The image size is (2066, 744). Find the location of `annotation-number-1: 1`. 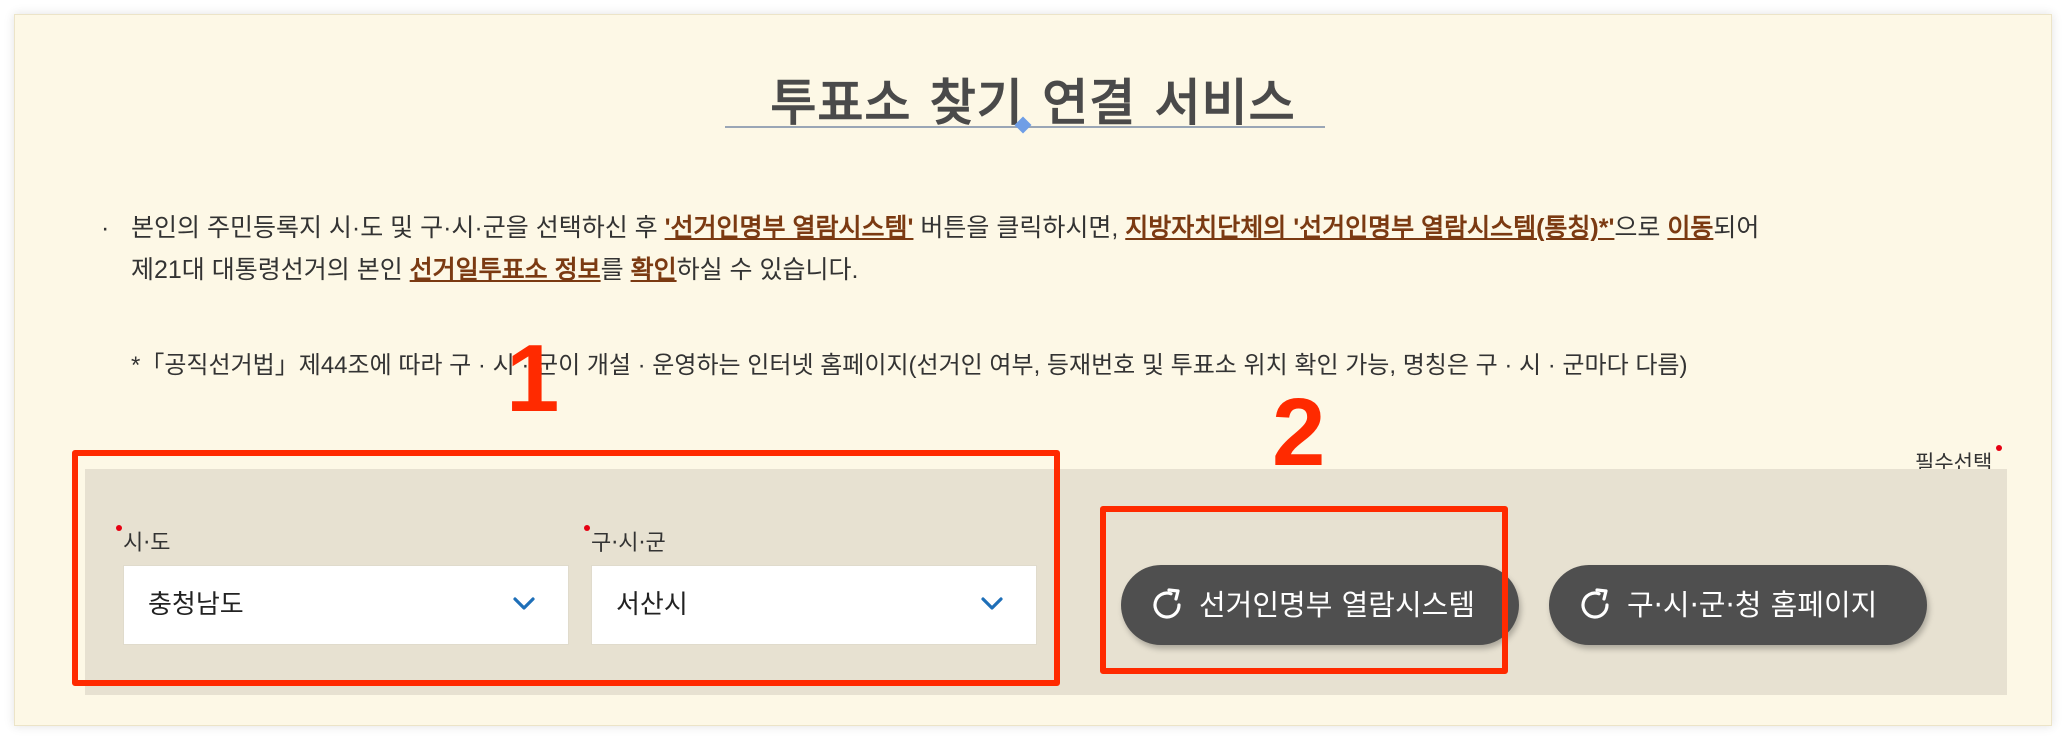

annotation-number-1: 1 is located at coordinates (533, 378).